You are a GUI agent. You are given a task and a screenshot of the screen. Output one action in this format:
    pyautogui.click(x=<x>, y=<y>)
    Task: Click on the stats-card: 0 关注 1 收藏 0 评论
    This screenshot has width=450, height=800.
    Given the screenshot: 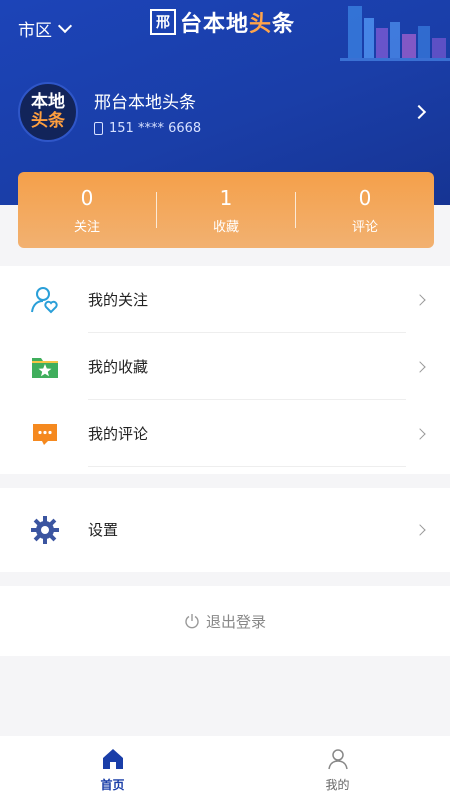 What is the action you would take?
    pyautogui.click(x=226, y=210)
    